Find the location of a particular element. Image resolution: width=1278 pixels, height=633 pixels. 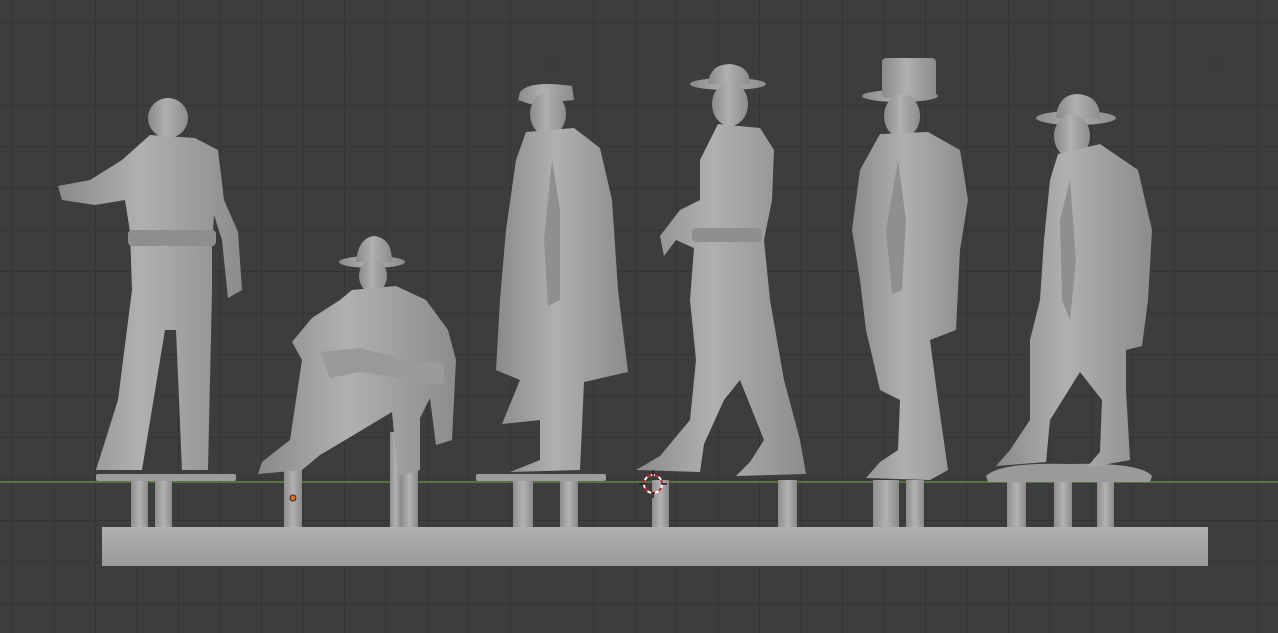

support-pegs is located at coordinates (622, 479).